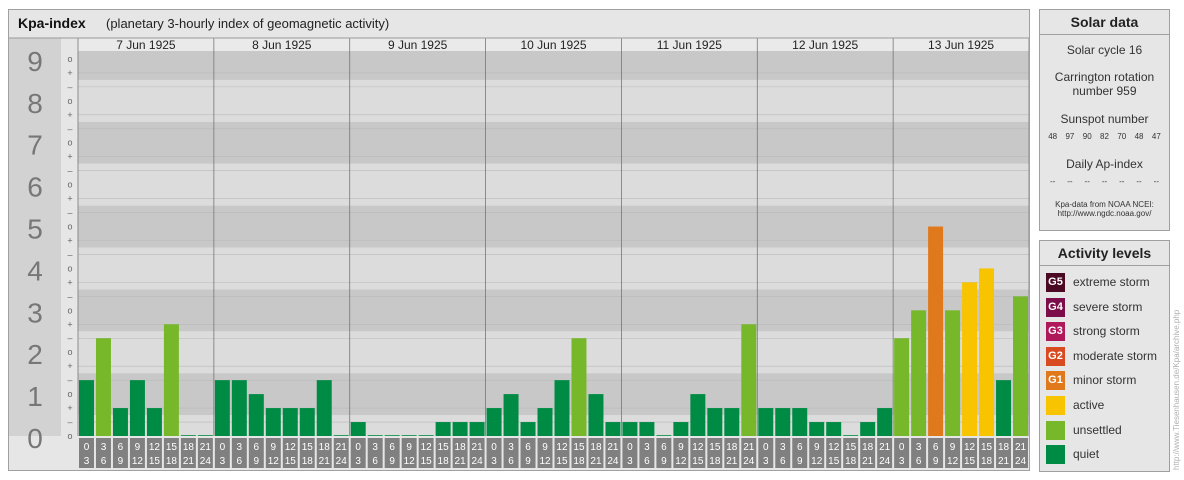  I want to click on sunspot-value: 48, so click(1053, 136).